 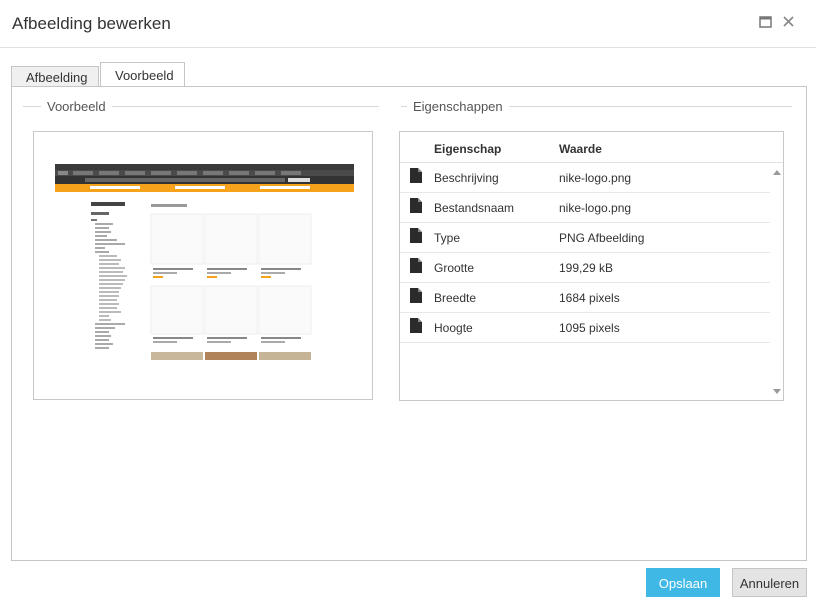 I want to click on property-value: 199,29 kB, so click(x=586, y=268).